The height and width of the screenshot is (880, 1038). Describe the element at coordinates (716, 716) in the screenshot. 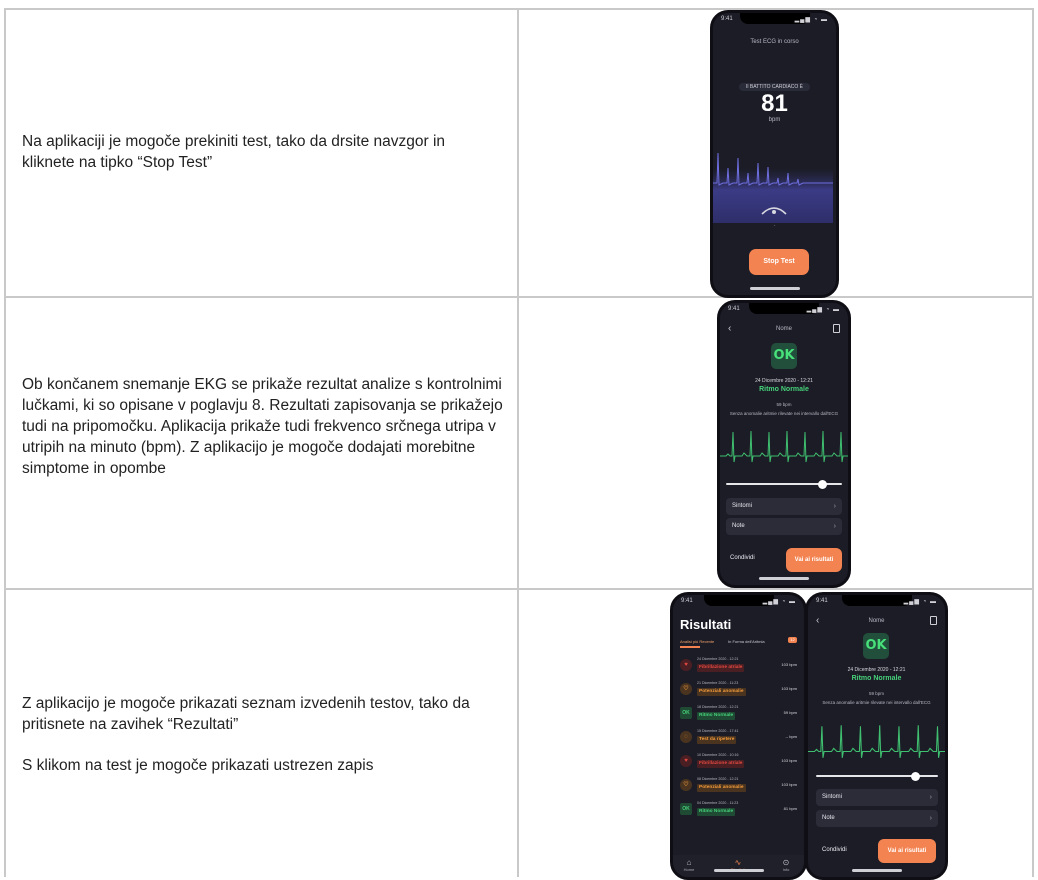

I see `result-label: Ritmo Normale` at that location.